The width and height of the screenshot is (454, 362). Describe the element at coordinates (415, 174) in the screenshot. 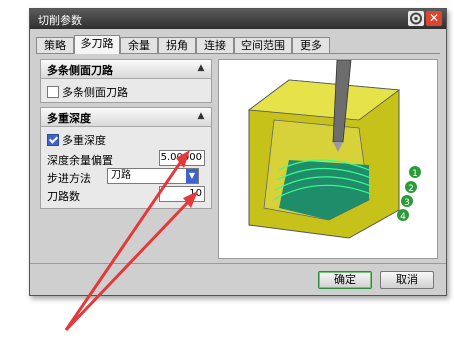

I see `marker-1: 1` at that location.